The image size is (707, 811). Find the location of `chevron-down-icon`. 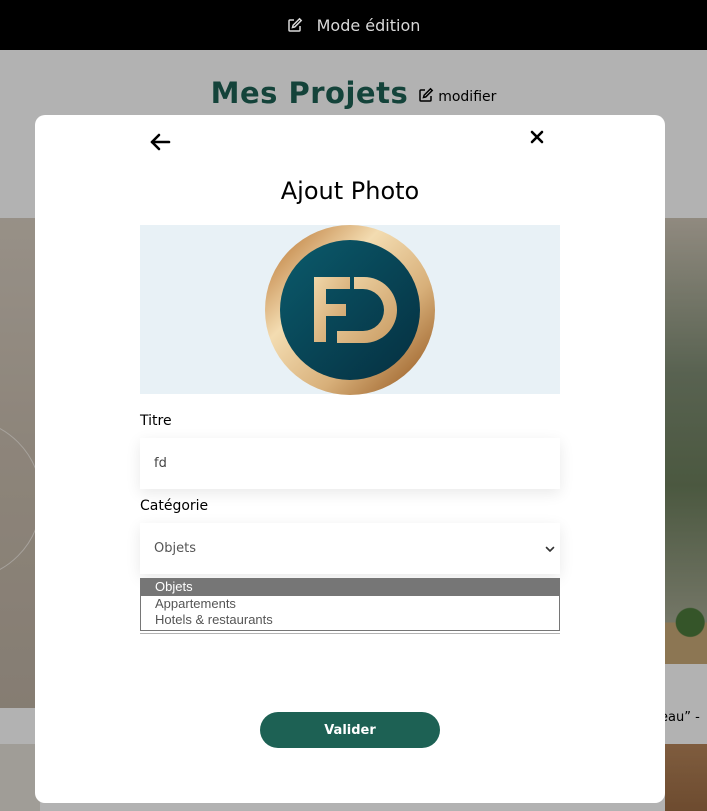

chevron-down-icon is located at coordinates (550, 549).